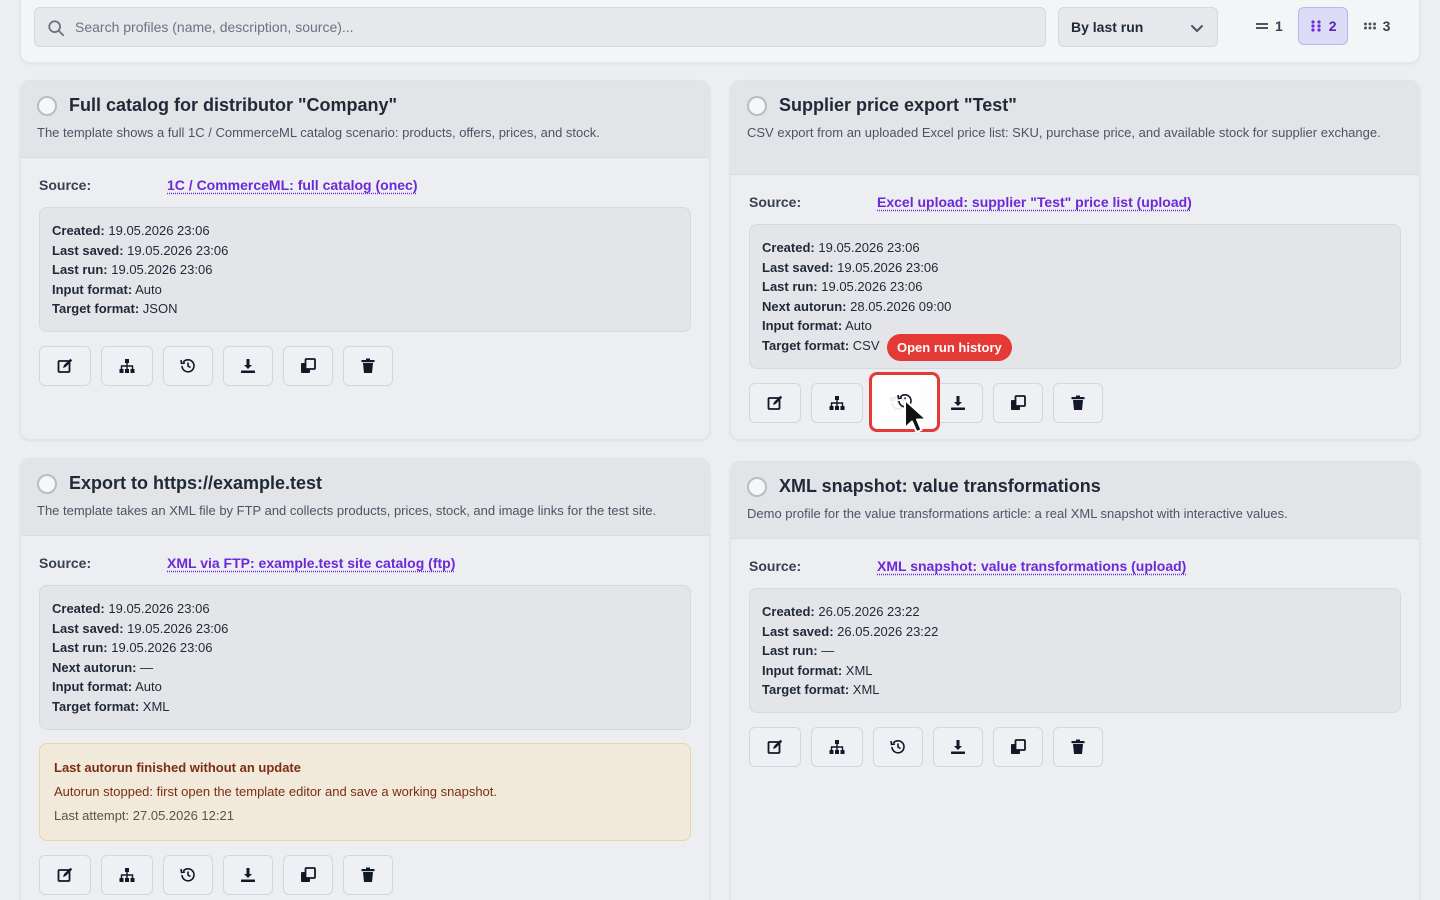  I want to click on warning-attempt: Last attempt: 27.05.2026 12:21, so click(144, 815).